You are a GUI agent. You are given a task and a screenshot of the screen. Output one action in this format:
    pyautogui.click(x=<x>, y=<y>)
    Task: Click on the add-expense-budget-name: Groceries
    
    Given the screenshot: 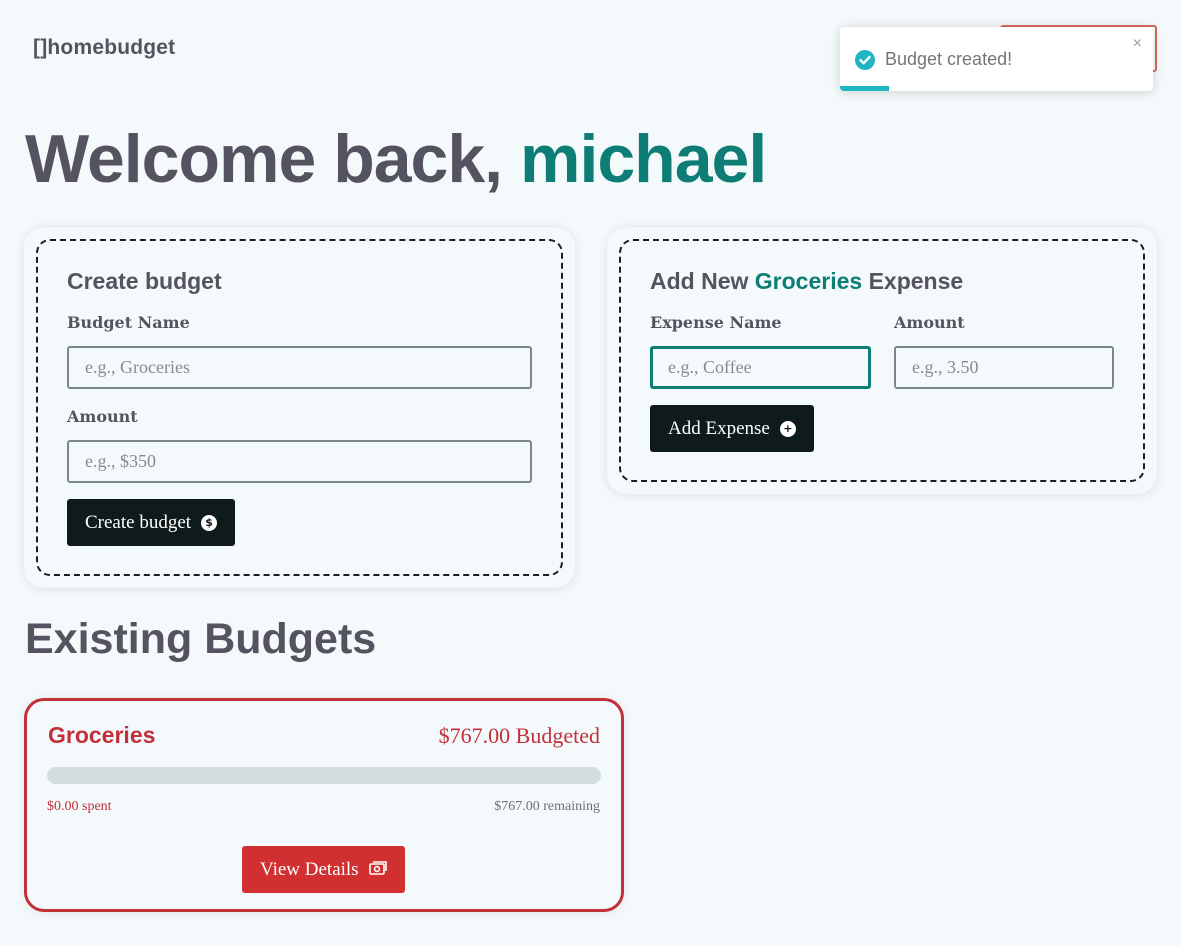 What is the action you would take?
    pyautogui.click(x=808, y=281)
    